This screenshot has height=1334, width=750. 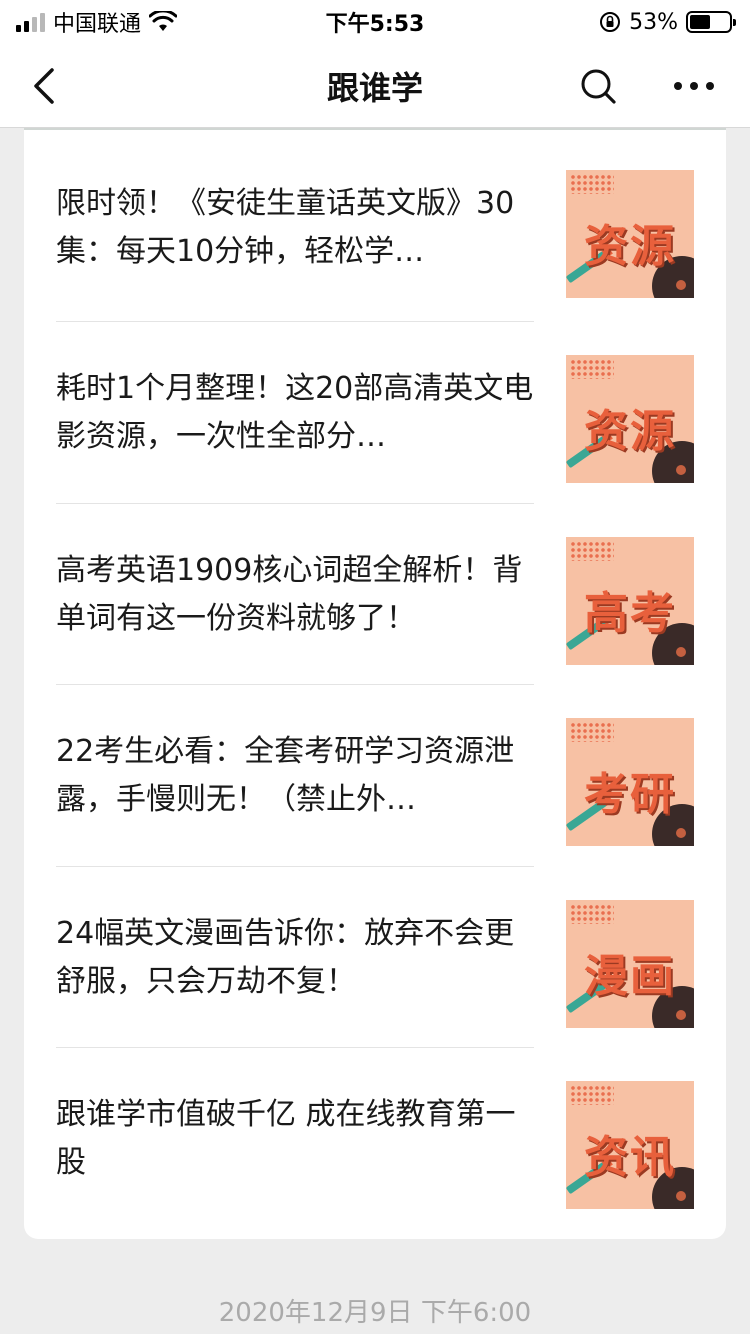 What do you see at coordinates (375, 1313) in the screenshot?
I see `message-timestamp: 2020年12月9日 下午6:00` at bounding box center [375, 1313].